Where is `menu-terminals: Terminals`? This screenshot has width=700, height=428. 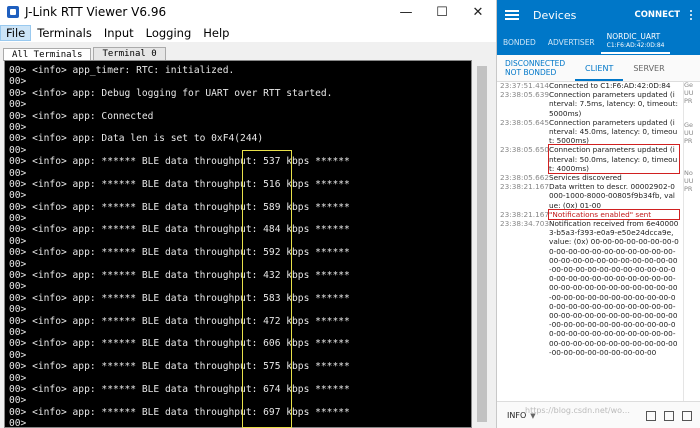
menu-terminals: Terminals is located at coordinates (64, 33).